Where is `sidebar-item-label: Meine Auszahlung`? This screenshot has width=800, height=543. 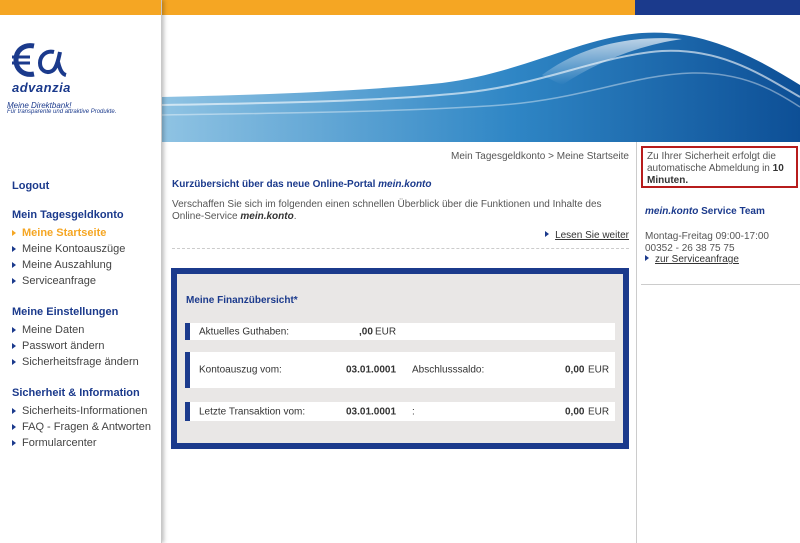
sidebar-item-label: Meine Auszahlung is located at coordinates (67, 265).